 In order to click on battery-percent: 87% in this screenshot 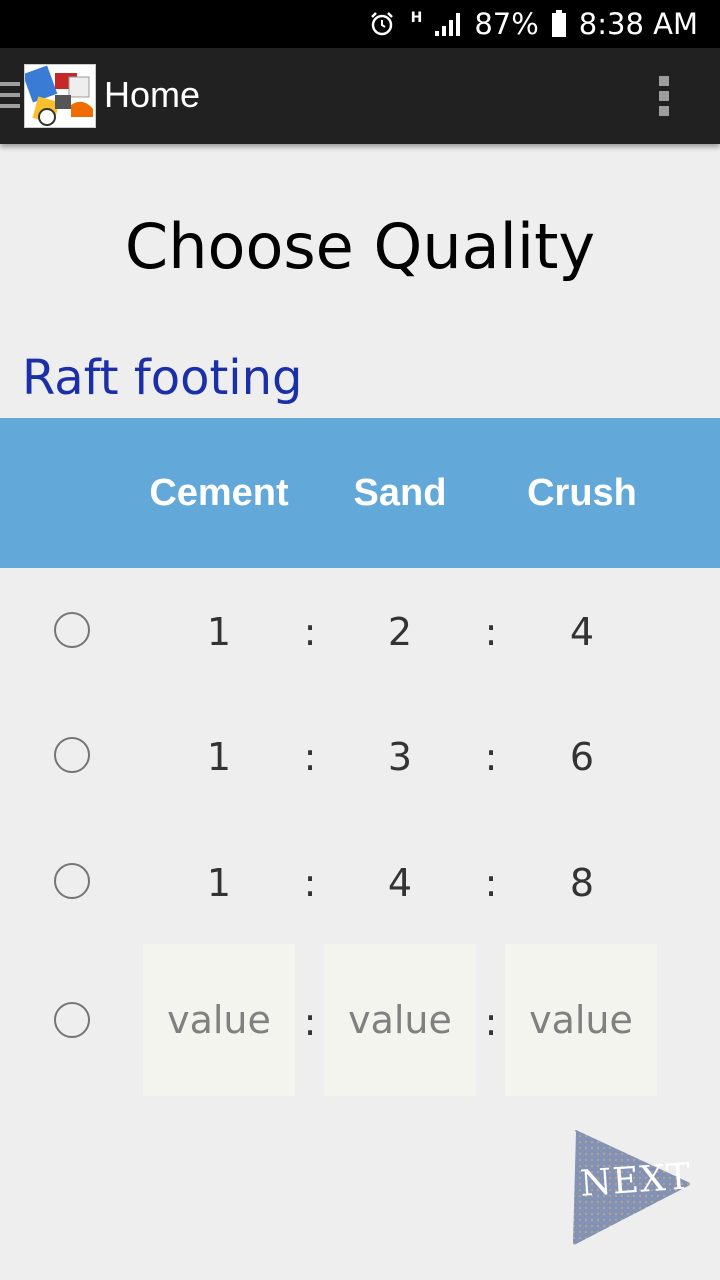, I will do `click(506, 24)`.